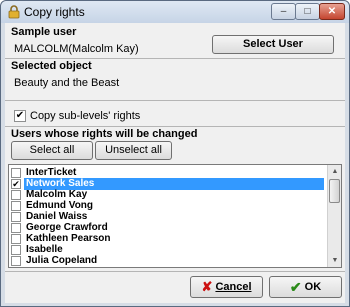 The width and height of the screenshot is (350, 307). What do you see at coordinates (62, 260) in the screenshot?
I see `item-label: Julia Copeland` at bounding box center [62, 260].